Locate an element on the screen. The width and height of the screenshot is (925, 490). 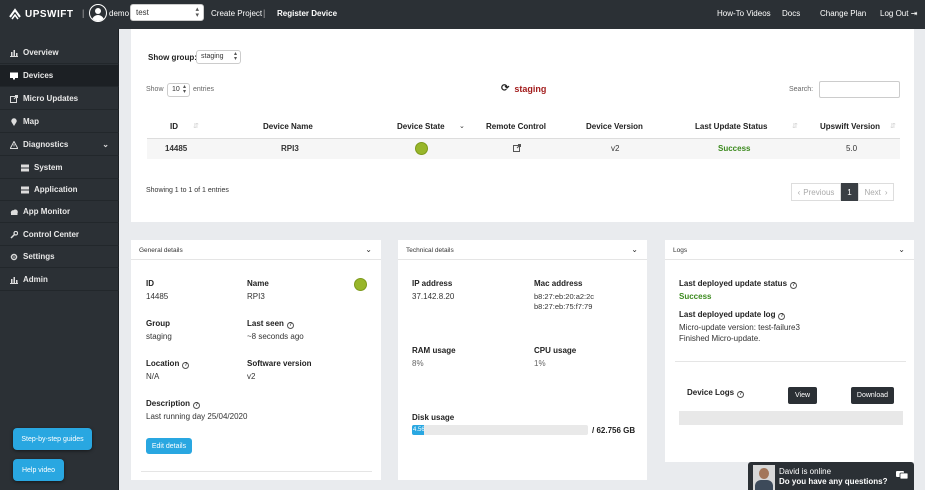
sidebar-item-label: System is located at coordinates (48, 167).